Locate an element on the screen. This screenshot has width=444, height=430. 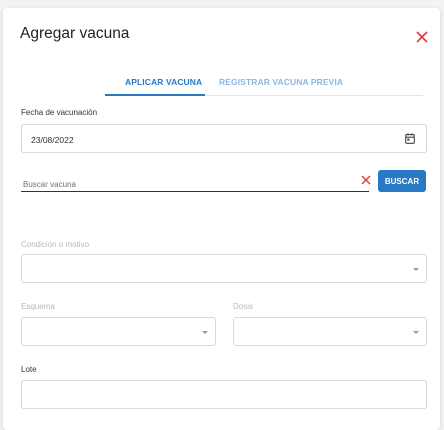
dosis-select is located at coordinates (330, 331).